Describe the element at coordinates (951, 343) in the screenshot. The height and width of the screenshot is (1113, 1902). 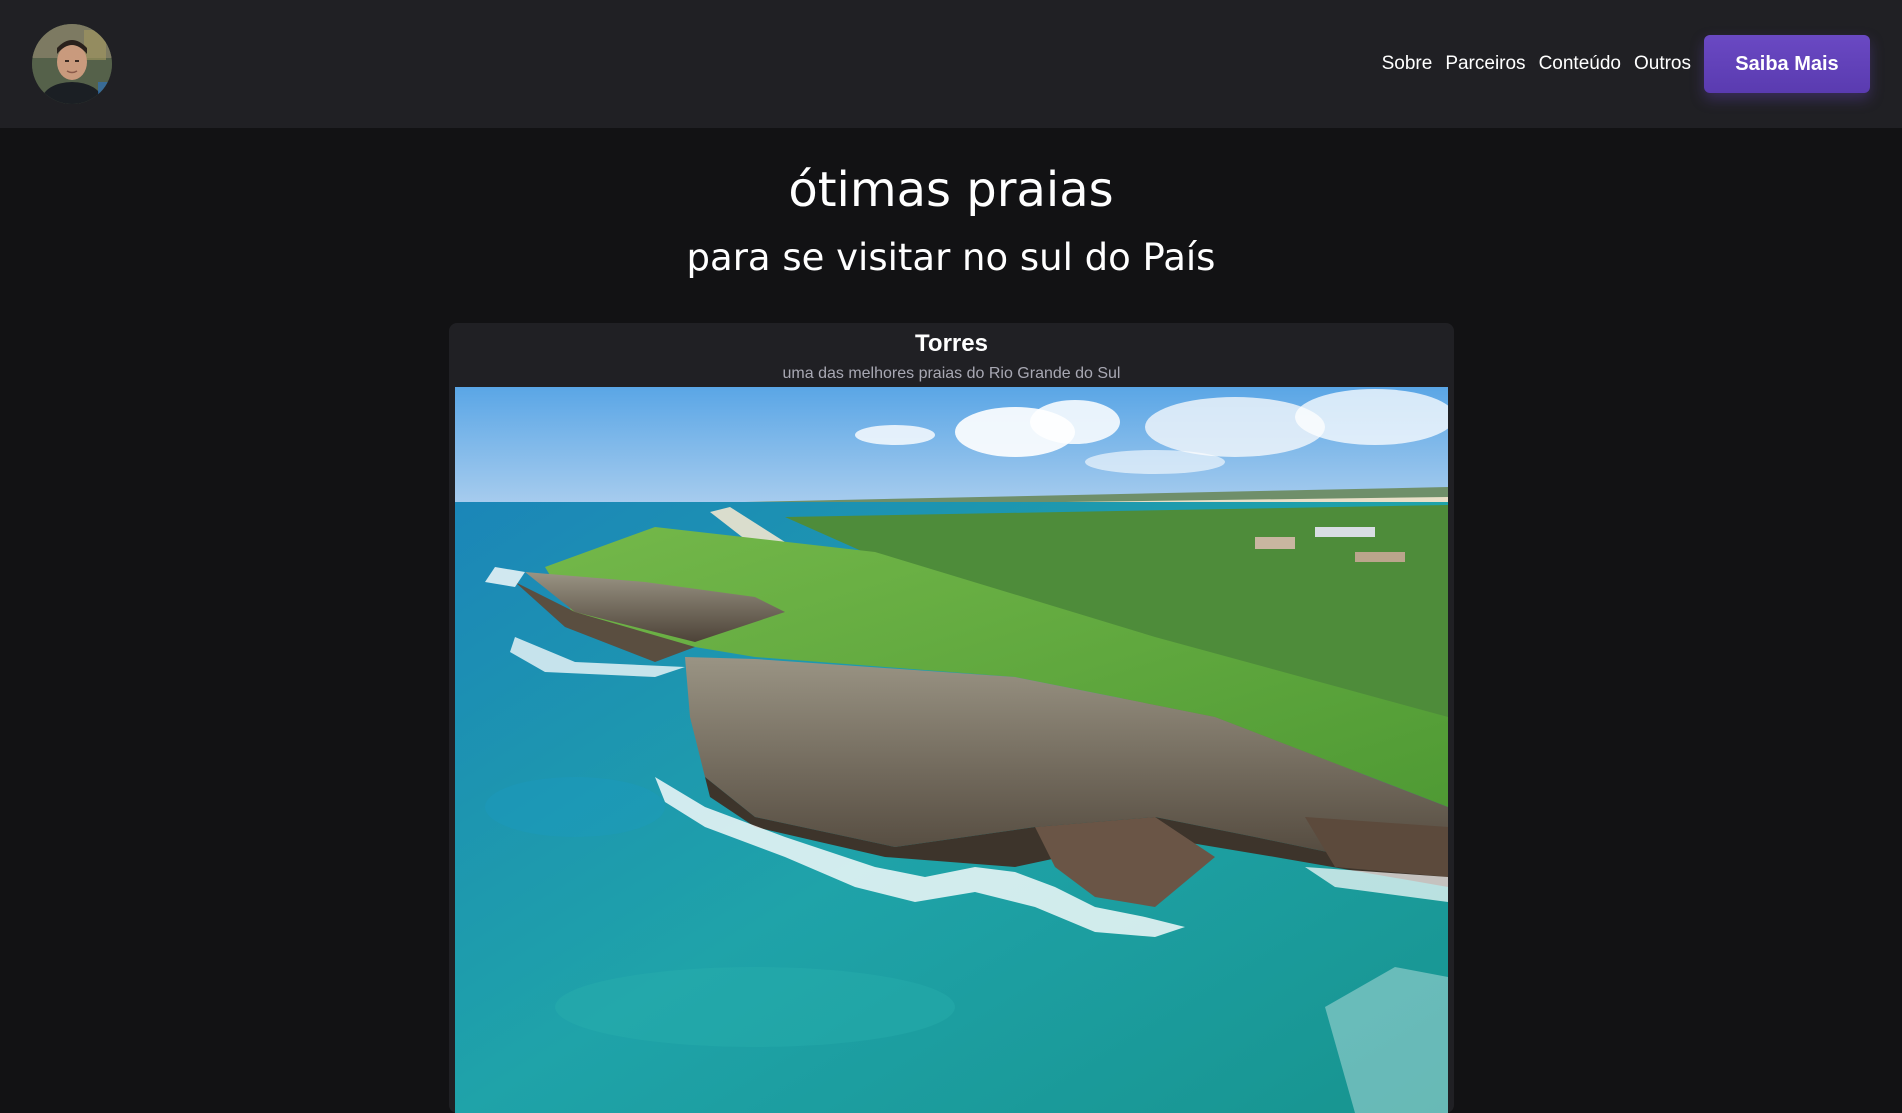
I see `card-title: Torres` at that location.